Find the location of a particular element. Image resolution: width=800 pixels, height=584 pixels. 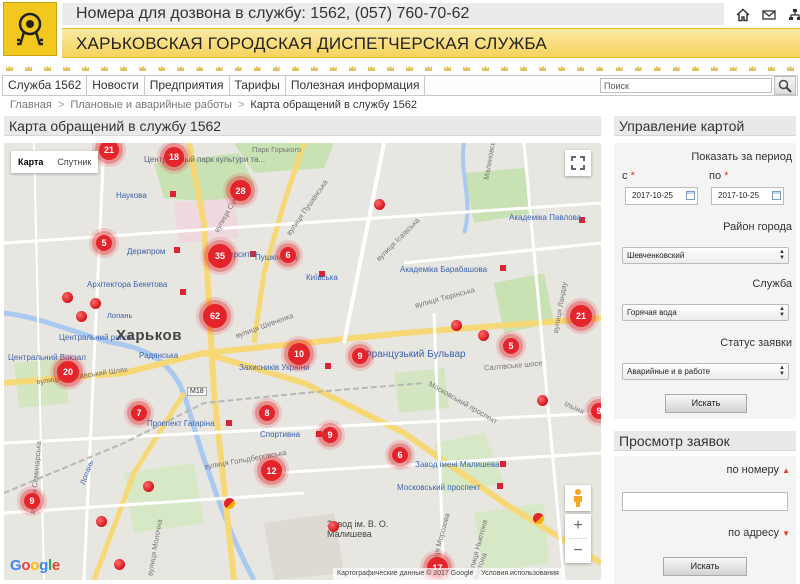

to-date-input: 2017-10-25 is located at coordinates (747, 196).